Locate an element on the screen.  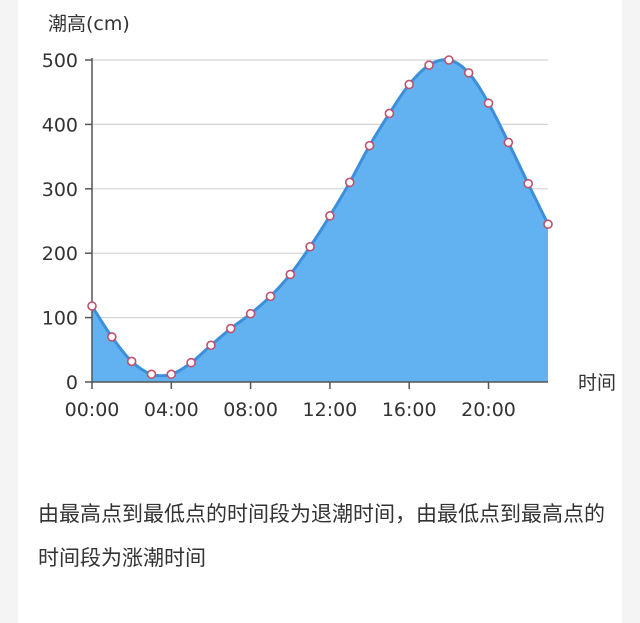
y-tick-label: 300 is located at coordinates (60, 190).